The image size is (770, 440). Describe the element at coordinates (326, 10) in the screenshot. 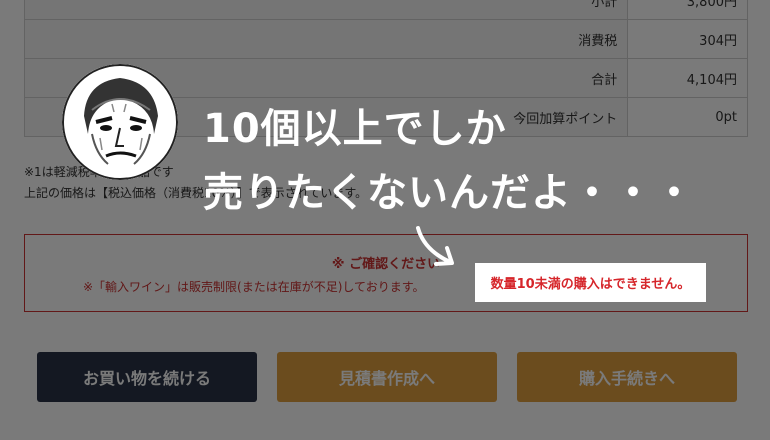

I see `subtotal-label: 小計` at that location.